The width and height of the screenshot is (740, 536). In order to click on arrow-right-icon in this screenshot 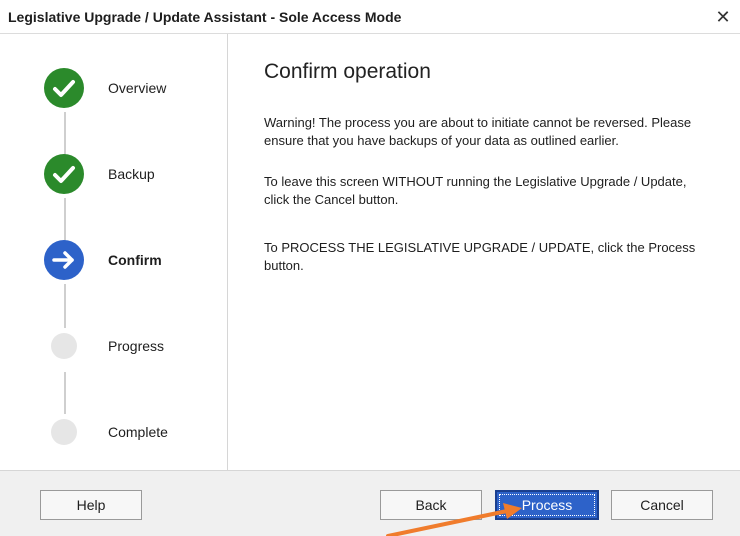, I will do `click(64, 260)`.